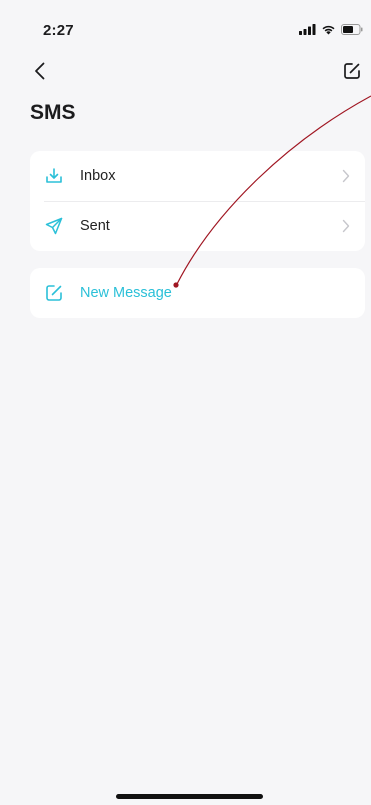 Image resolution: width=371 pixels, height=805 pixels. I want to click on sent-row: Sent, so click(197, 226).